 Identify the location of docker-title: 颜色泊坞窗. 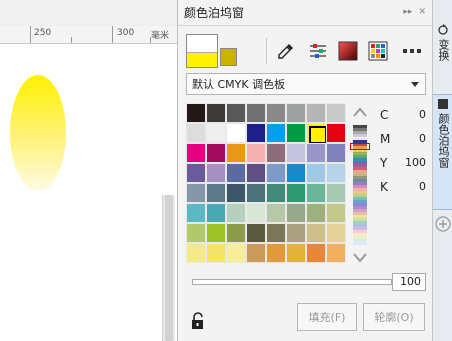
(214, 13).